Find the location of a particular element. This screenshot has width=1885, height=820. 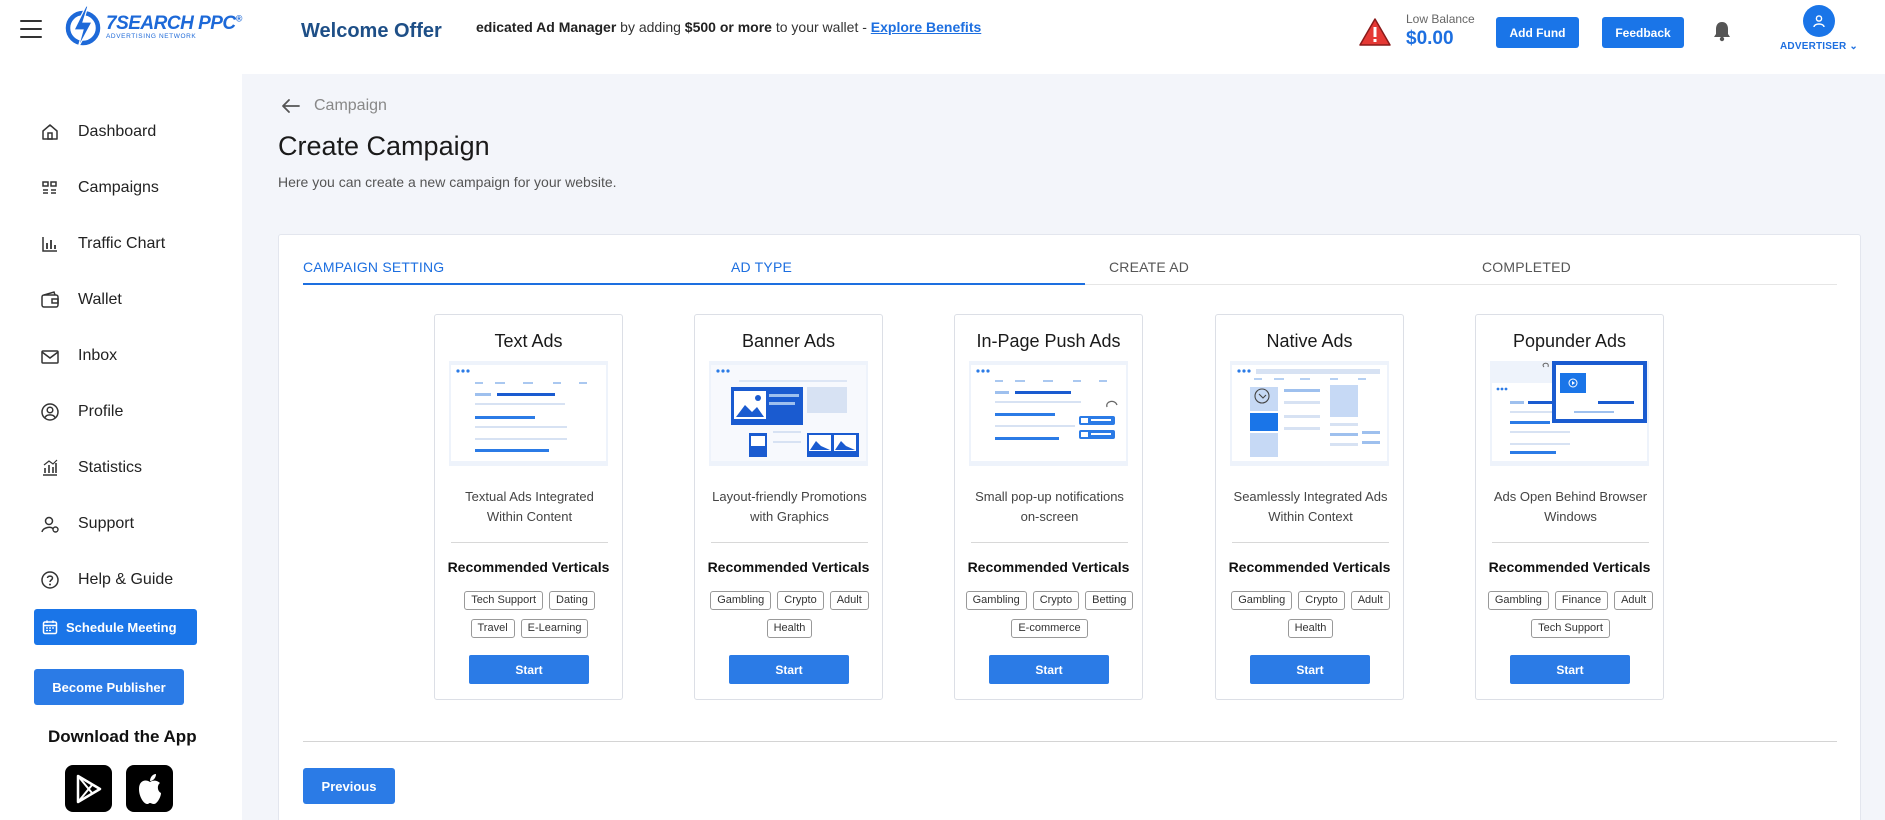

sidebar-item-inbox: Inbox is located at coordinates (78, 356).